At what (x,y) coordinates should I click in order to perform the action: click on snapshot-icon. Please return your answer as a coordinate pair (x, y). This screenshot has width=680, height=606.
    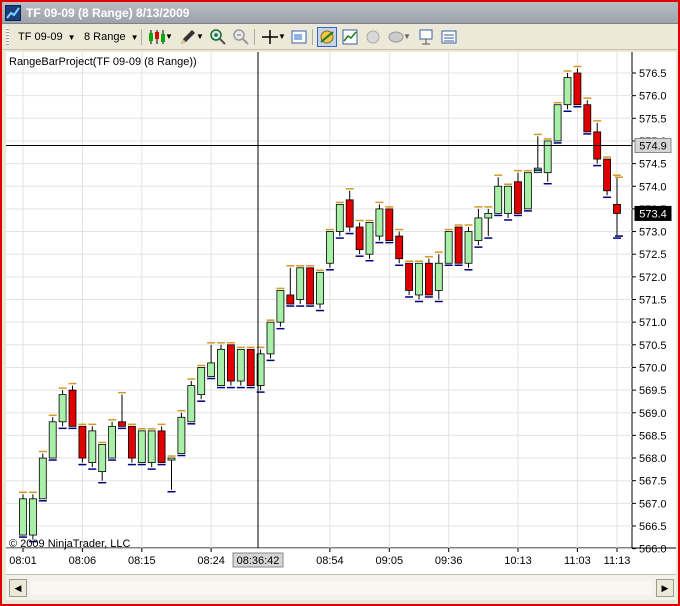
    Looking at the image, I should click on (426, 37).